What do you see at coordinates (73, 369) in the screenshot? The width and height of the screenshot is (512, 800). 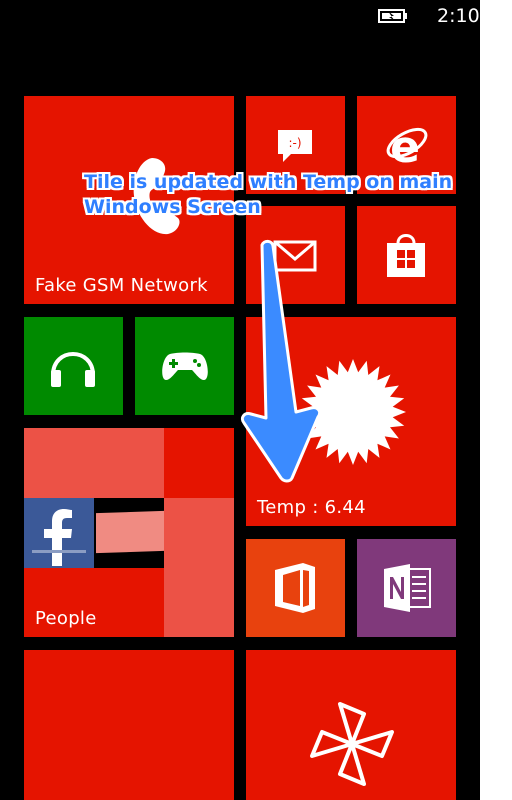 I see `headphones-icon` at bounding box center [73, 369].